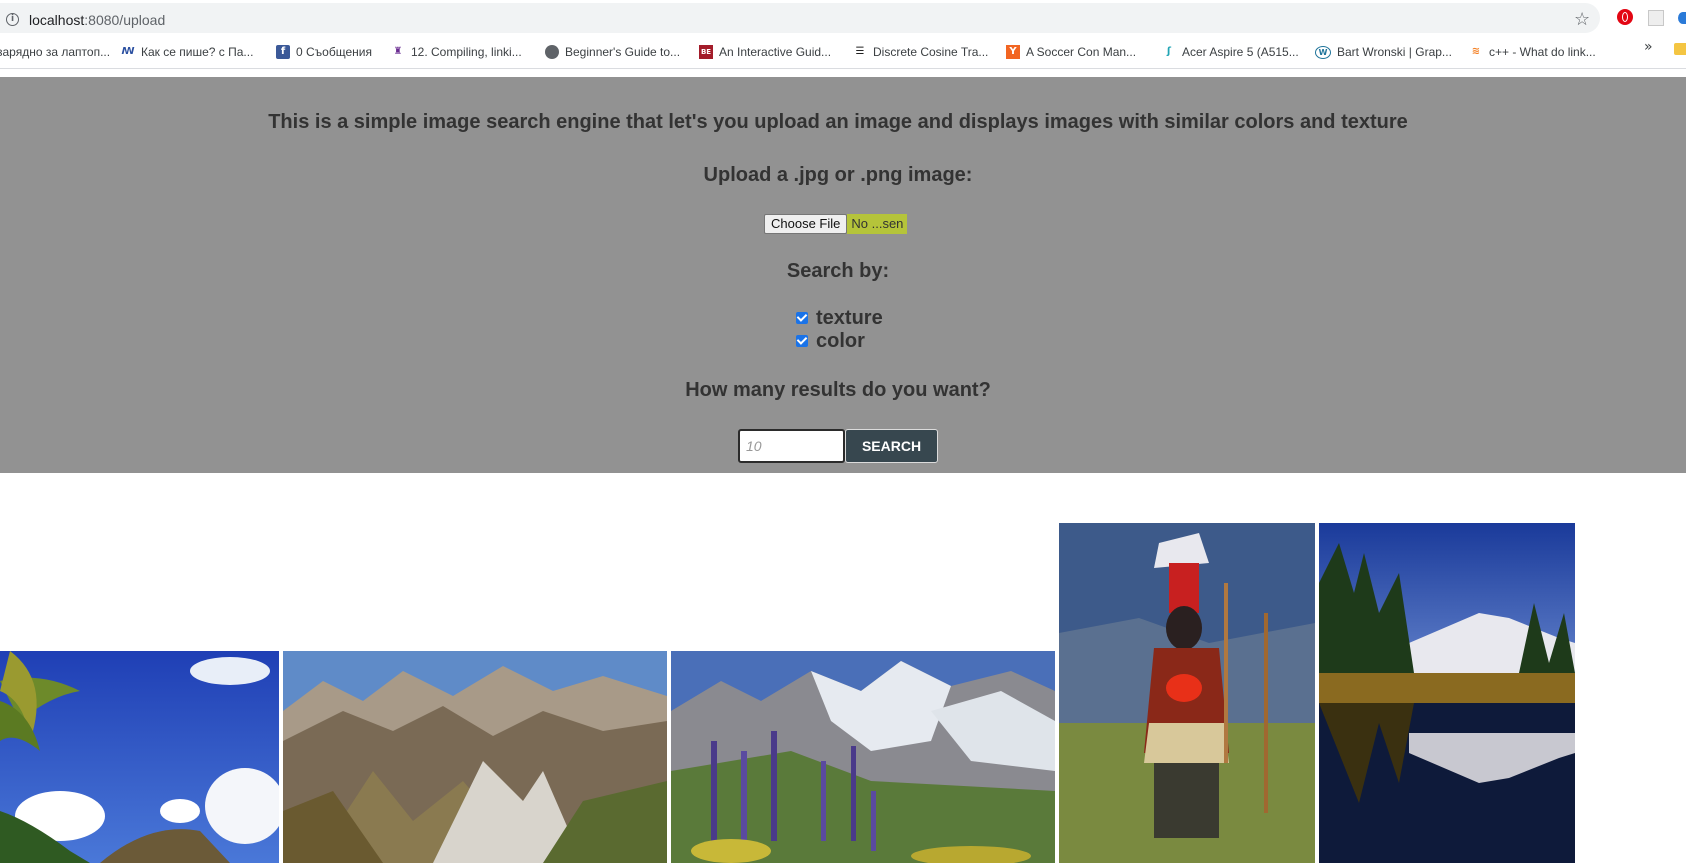  I want to click on beach-palm-image, so click(139, 757).